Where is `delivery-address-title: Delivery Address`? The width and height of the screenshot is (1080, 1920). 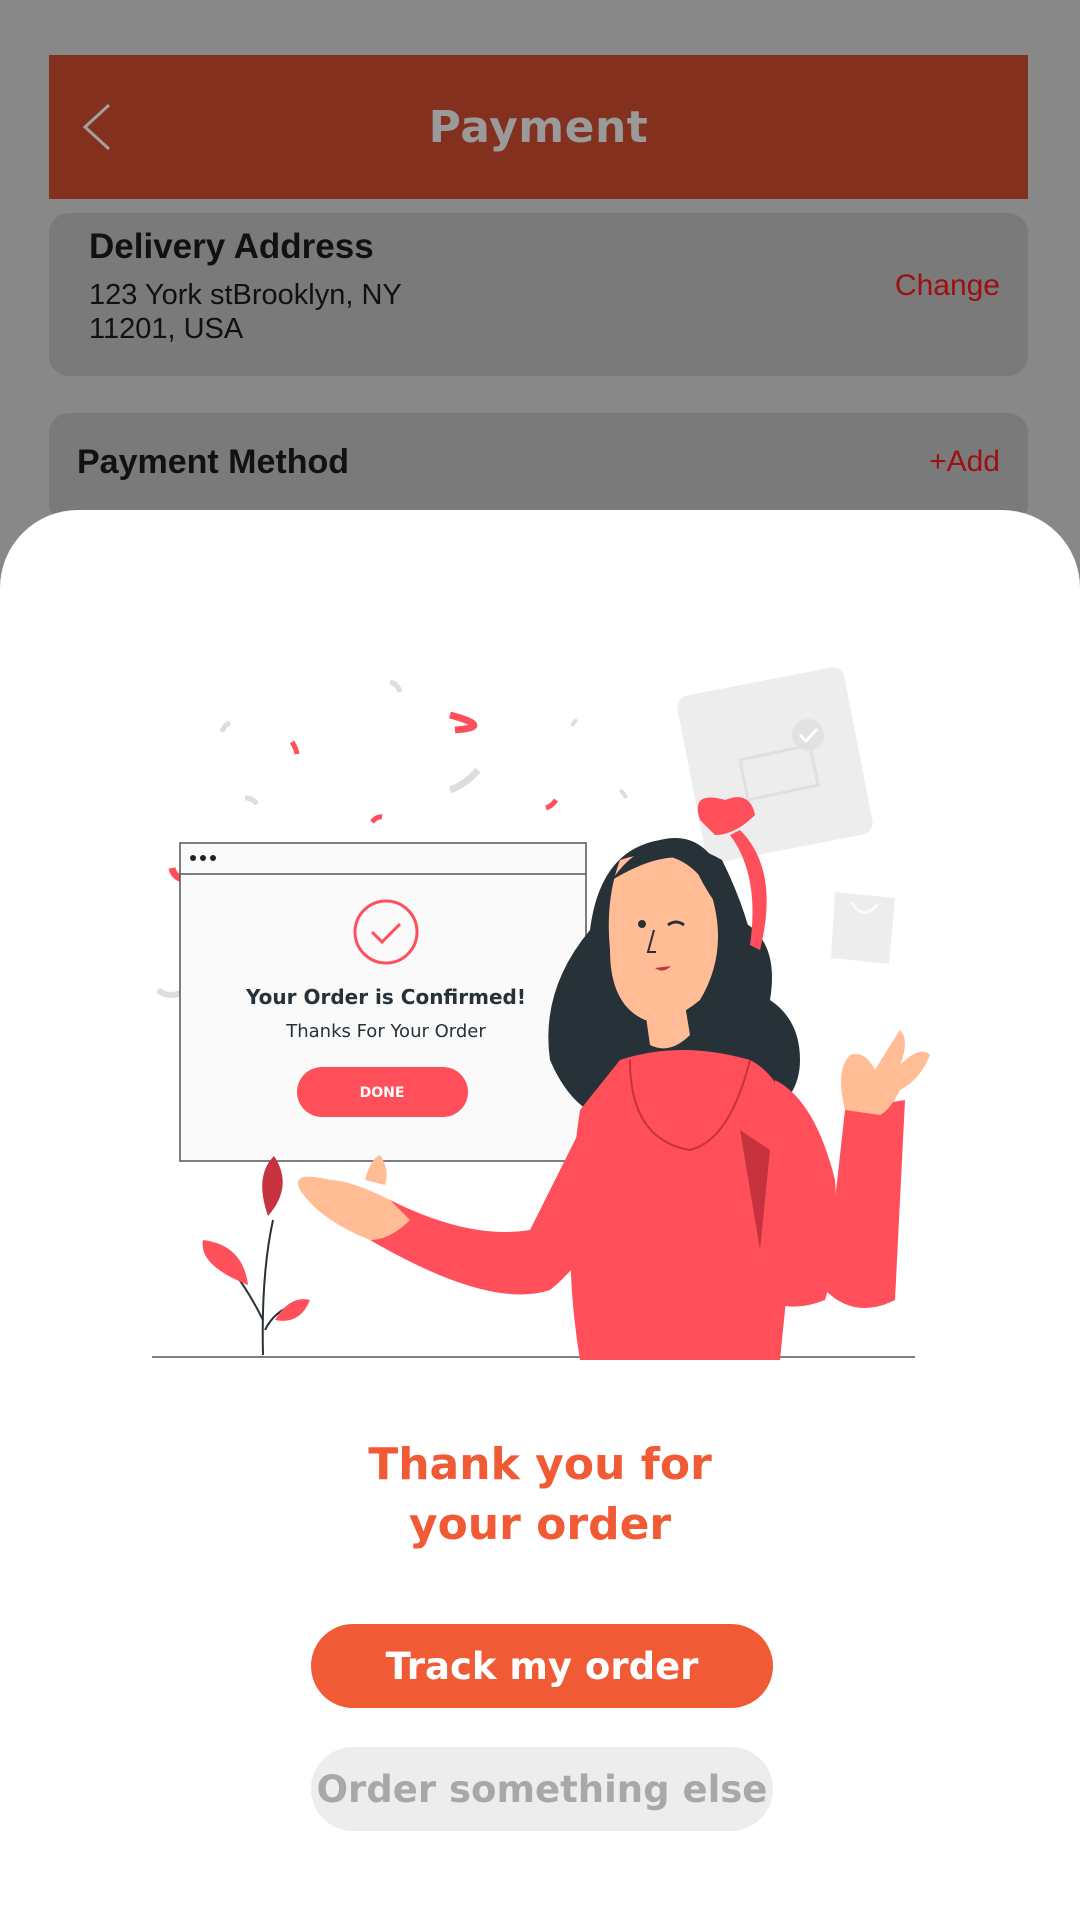 delivery-address-title: Delivery Address is located at coordinates (231, 246).